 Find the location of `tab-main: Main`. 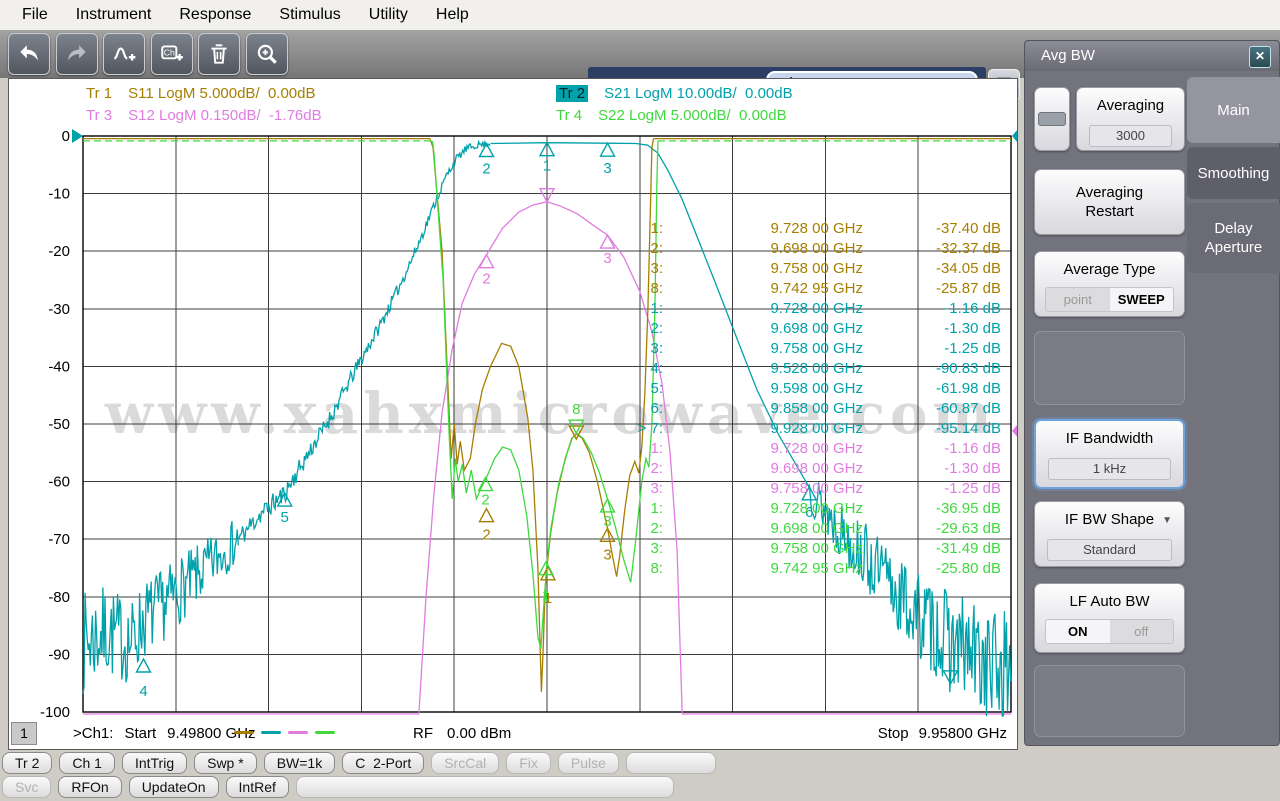

tab-main: Main is located at coordinates (1233, 110).